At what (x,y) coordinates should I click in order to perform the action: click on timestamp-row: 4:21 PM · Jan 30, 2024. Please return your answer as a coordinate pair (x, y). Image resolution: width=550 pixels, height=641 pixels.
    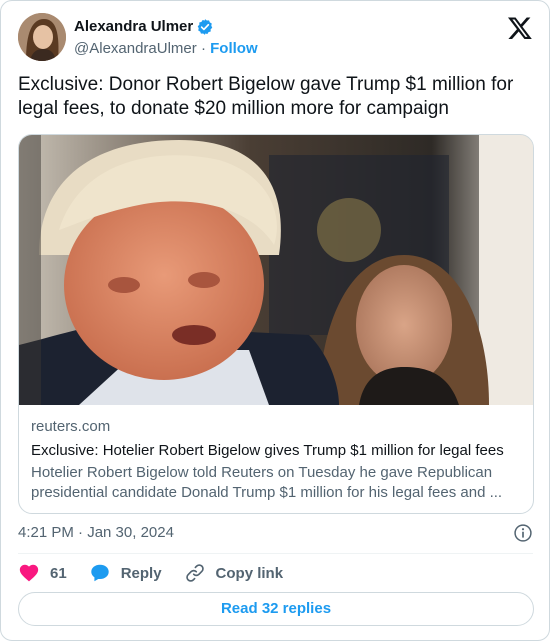
    Looking at the image, I should click on (275, 533).